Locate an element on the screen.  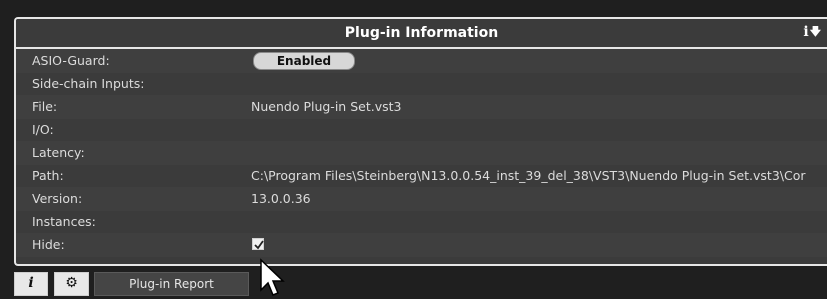
checkmark-icon is located at coordinates (259, 245).